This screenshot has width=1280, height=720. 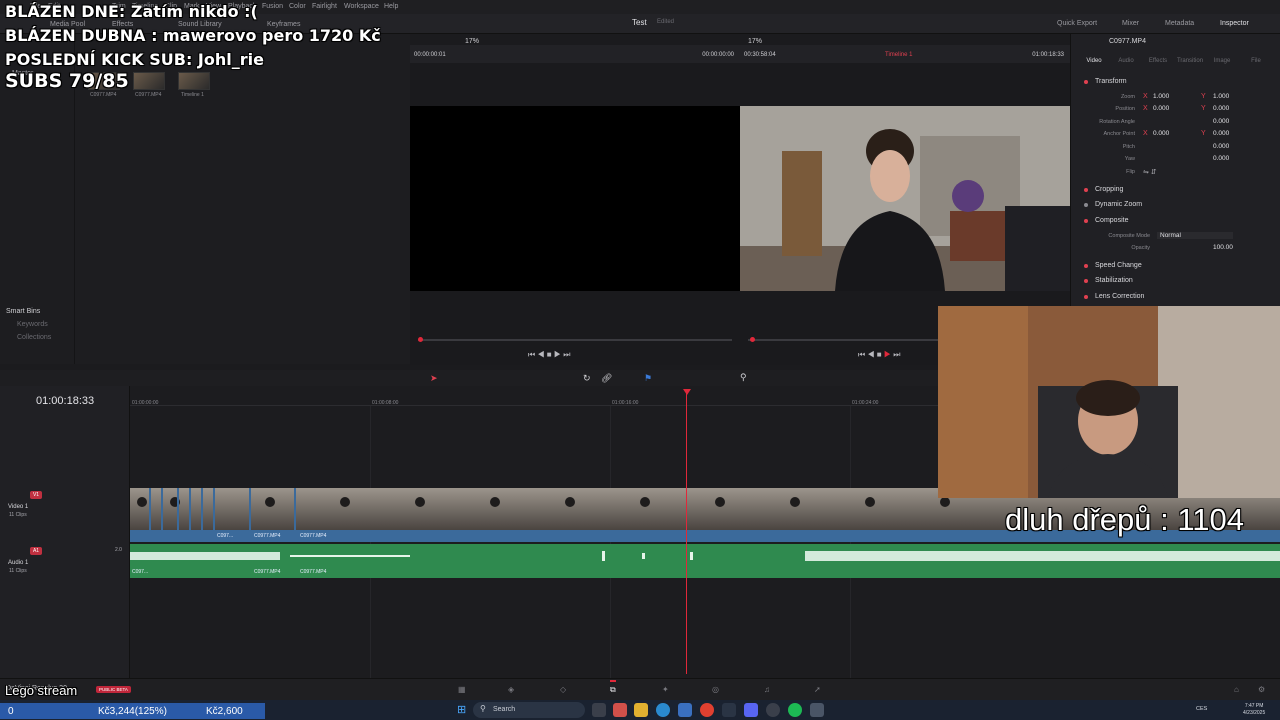 What do you see at coordinates (1221, 108) in the screenshot?
I see `position-y-field: 0.000` at bounding box center [1221, 108].